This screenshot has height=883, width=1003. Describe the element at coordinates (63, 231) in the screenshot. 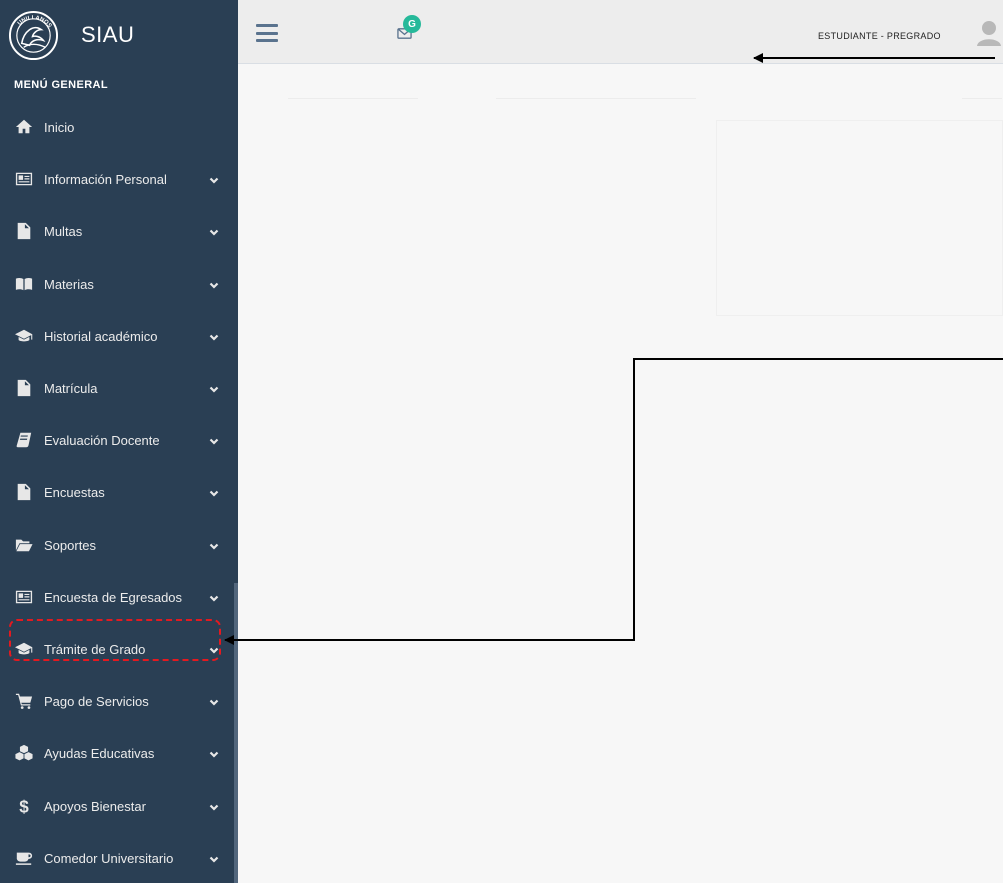

I see `sidebar-item-label: Multas` at that location.